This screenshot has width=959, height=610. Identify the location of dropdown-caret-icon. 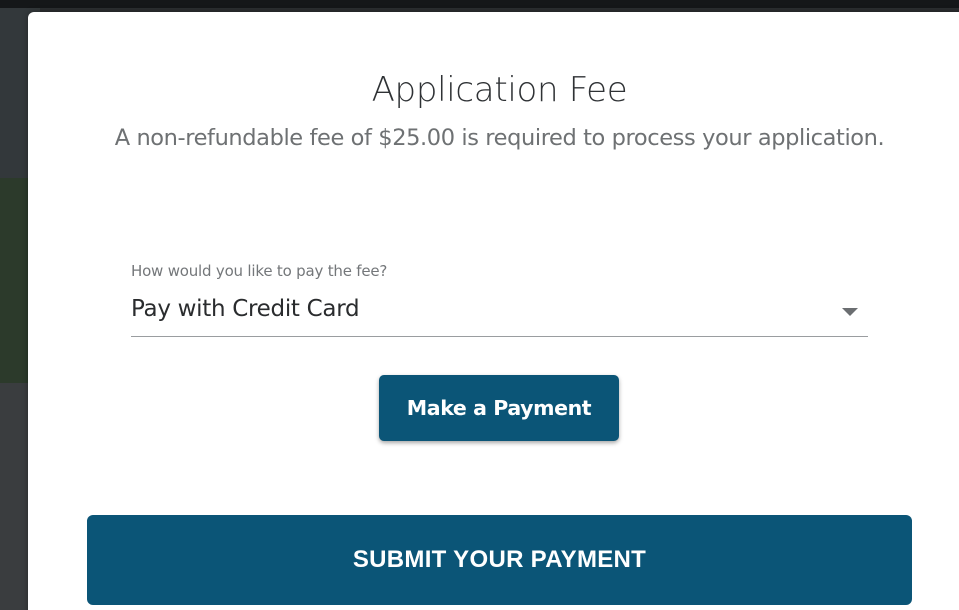
(850, 312).